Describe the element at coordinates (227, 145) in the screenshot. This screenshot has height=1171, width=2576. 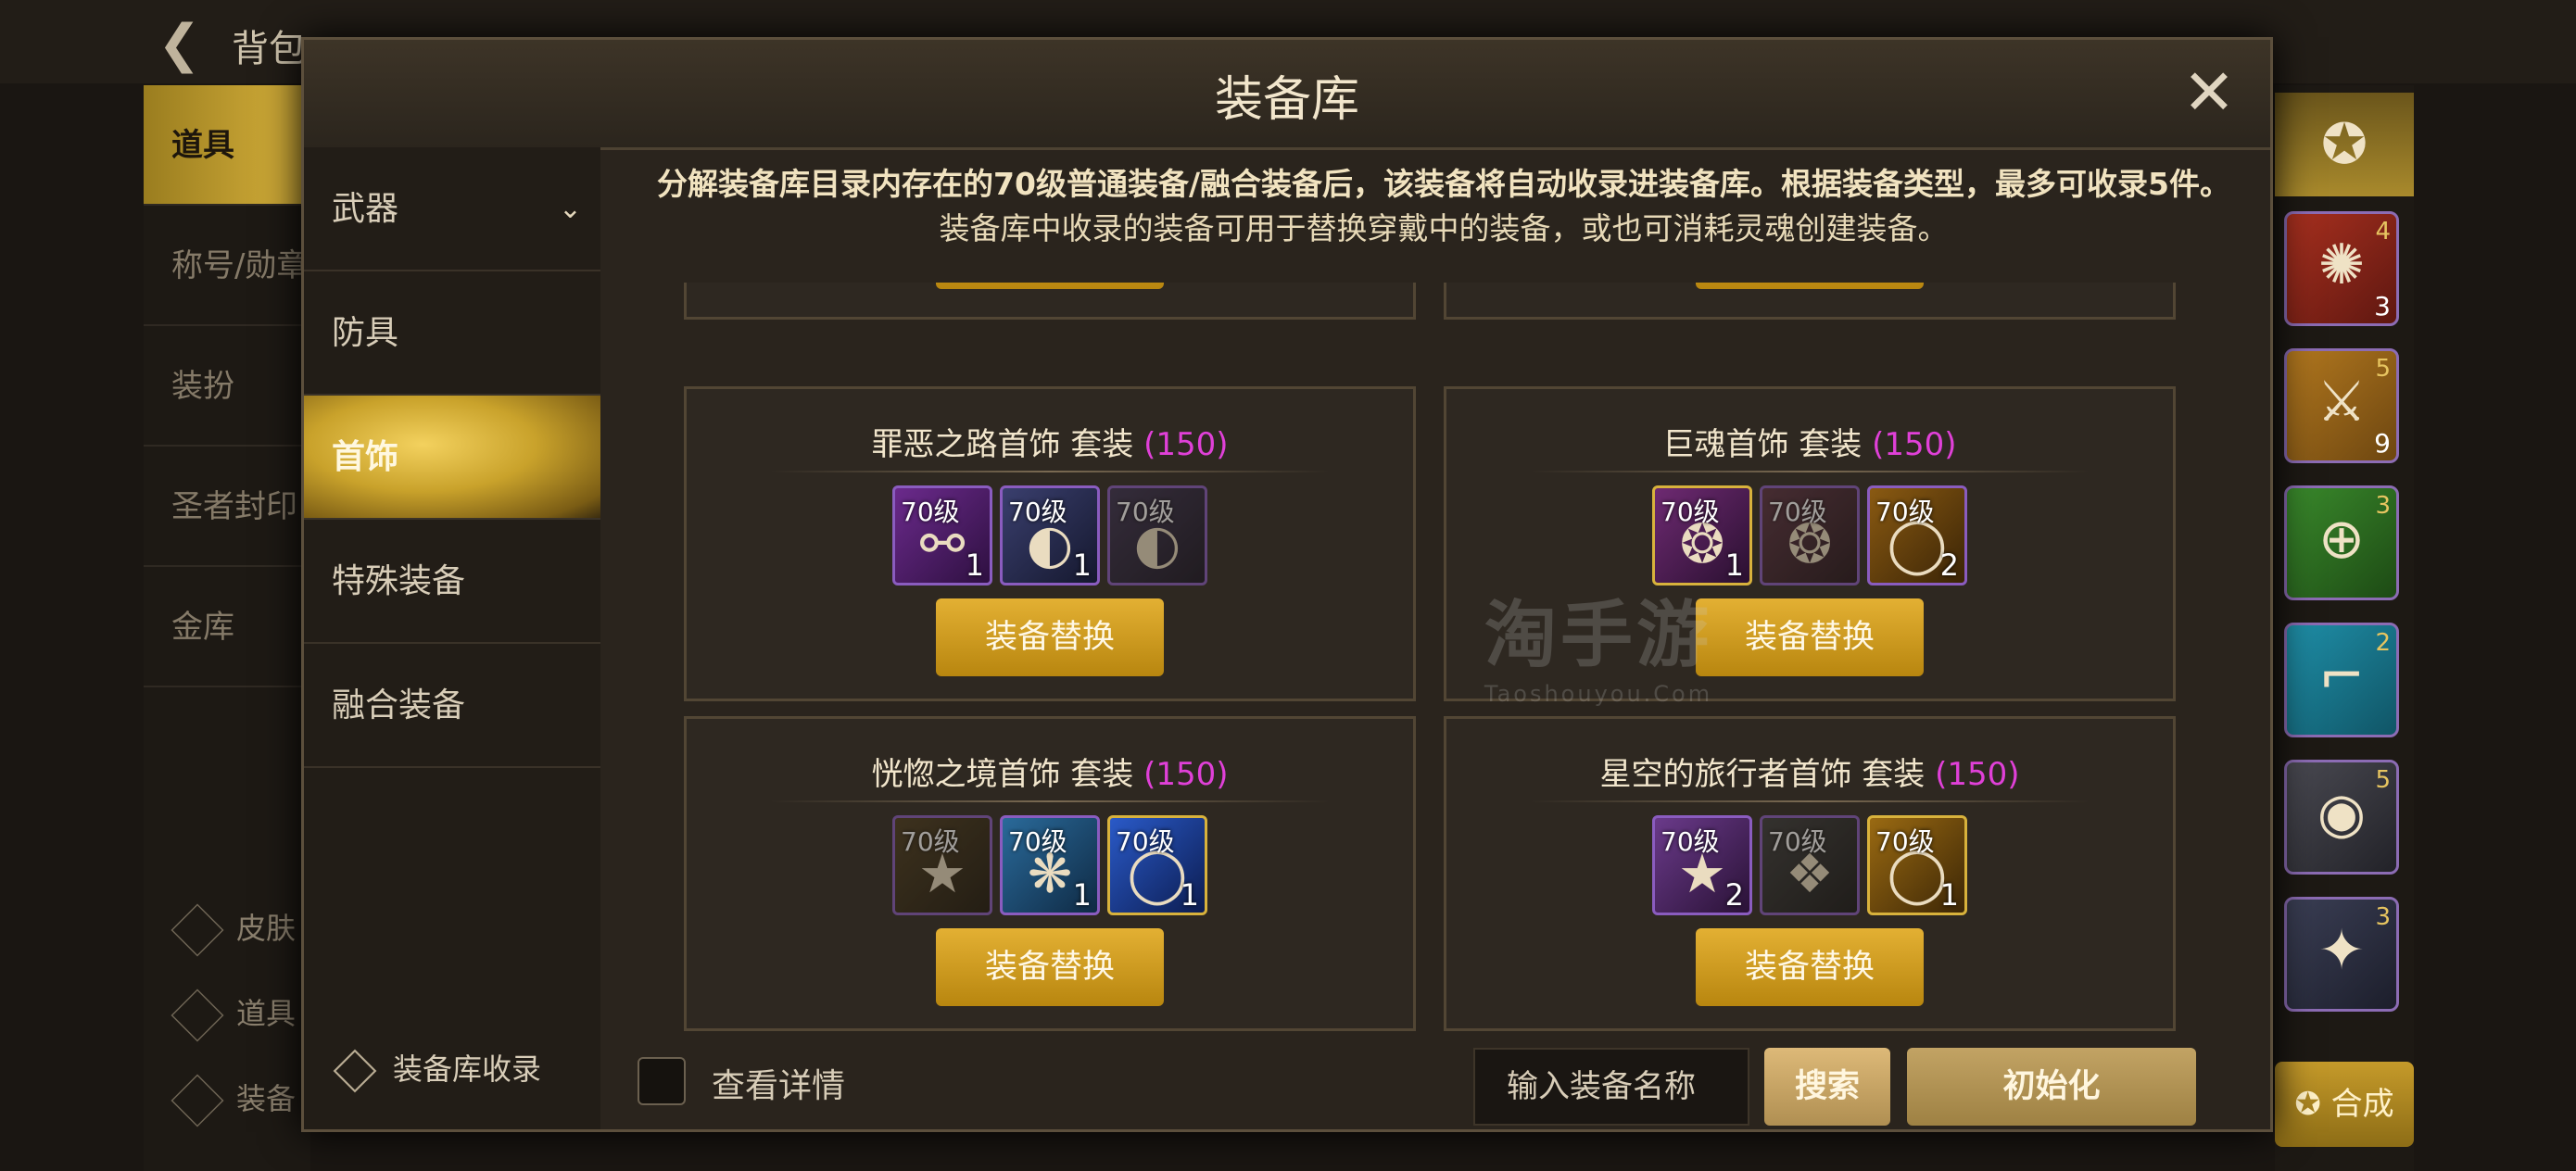
I see `tab-items: 道具` at that location.